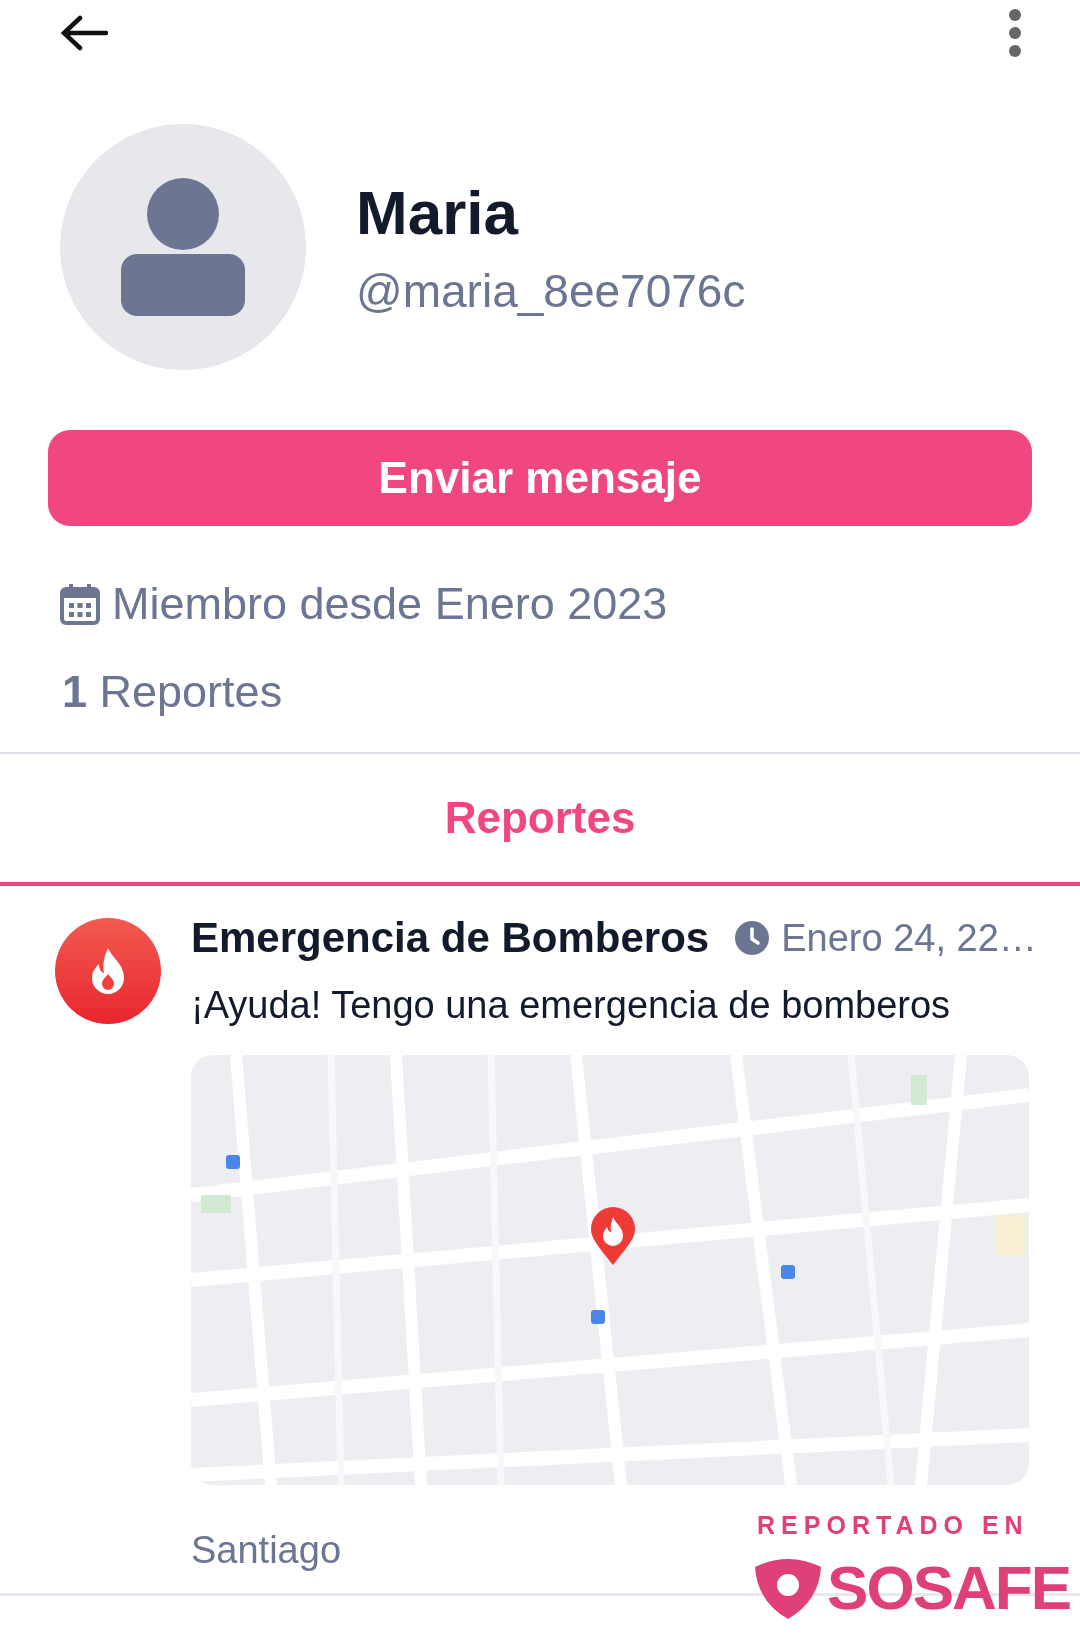 Image resolution: width=1080 pixels, height=1652 pixels. I want to click on profile-handle: @maria_8ee7076c, so click(551, 290).